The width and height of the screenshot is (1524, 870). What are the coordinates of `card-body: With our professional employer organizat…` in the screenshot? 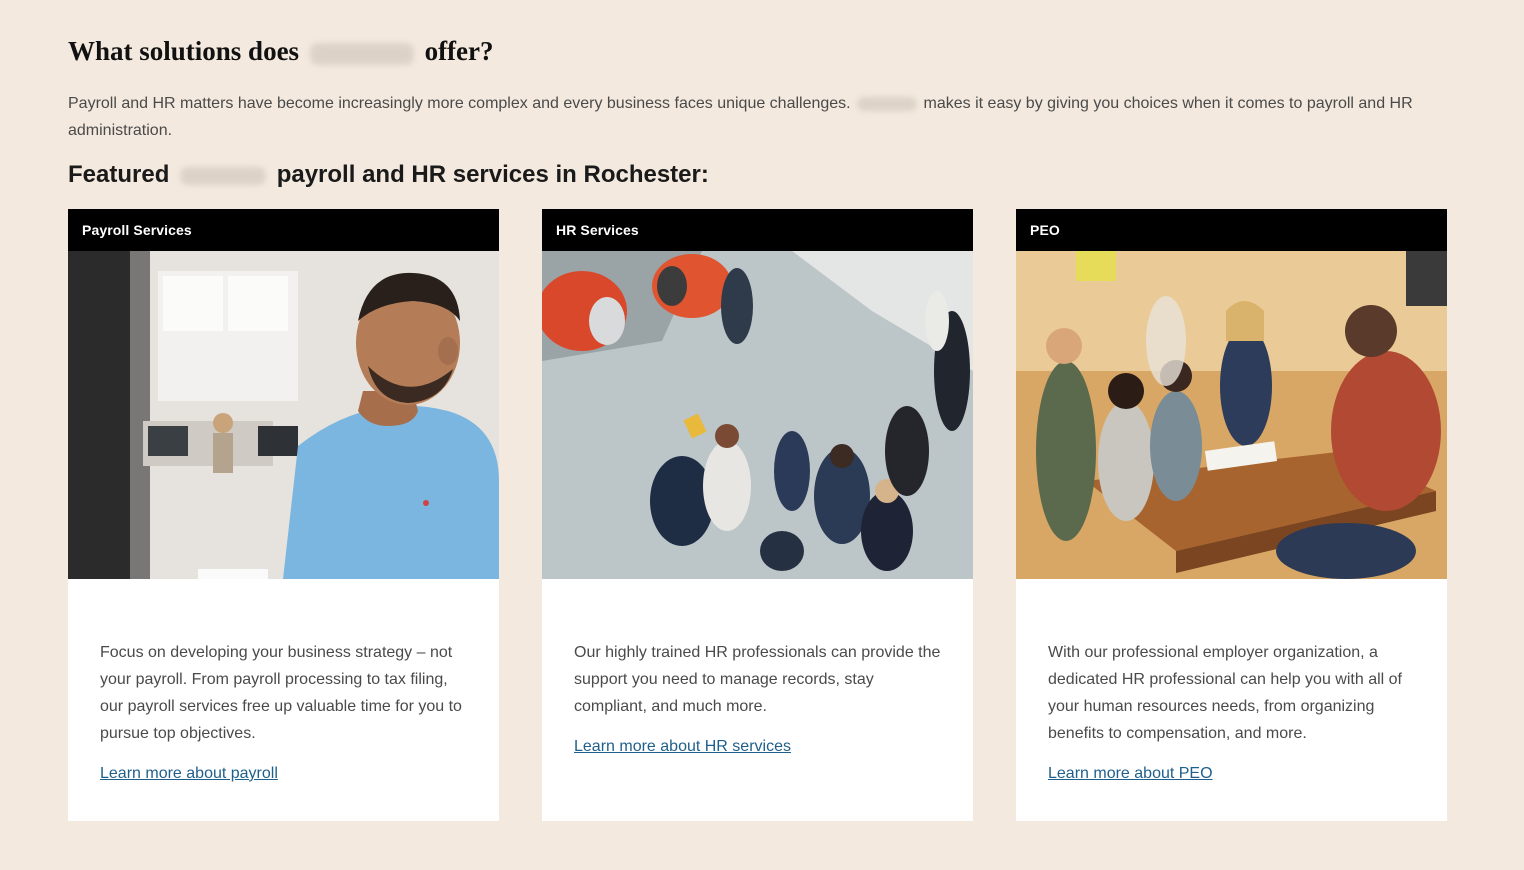 It's located at (1233, 711).